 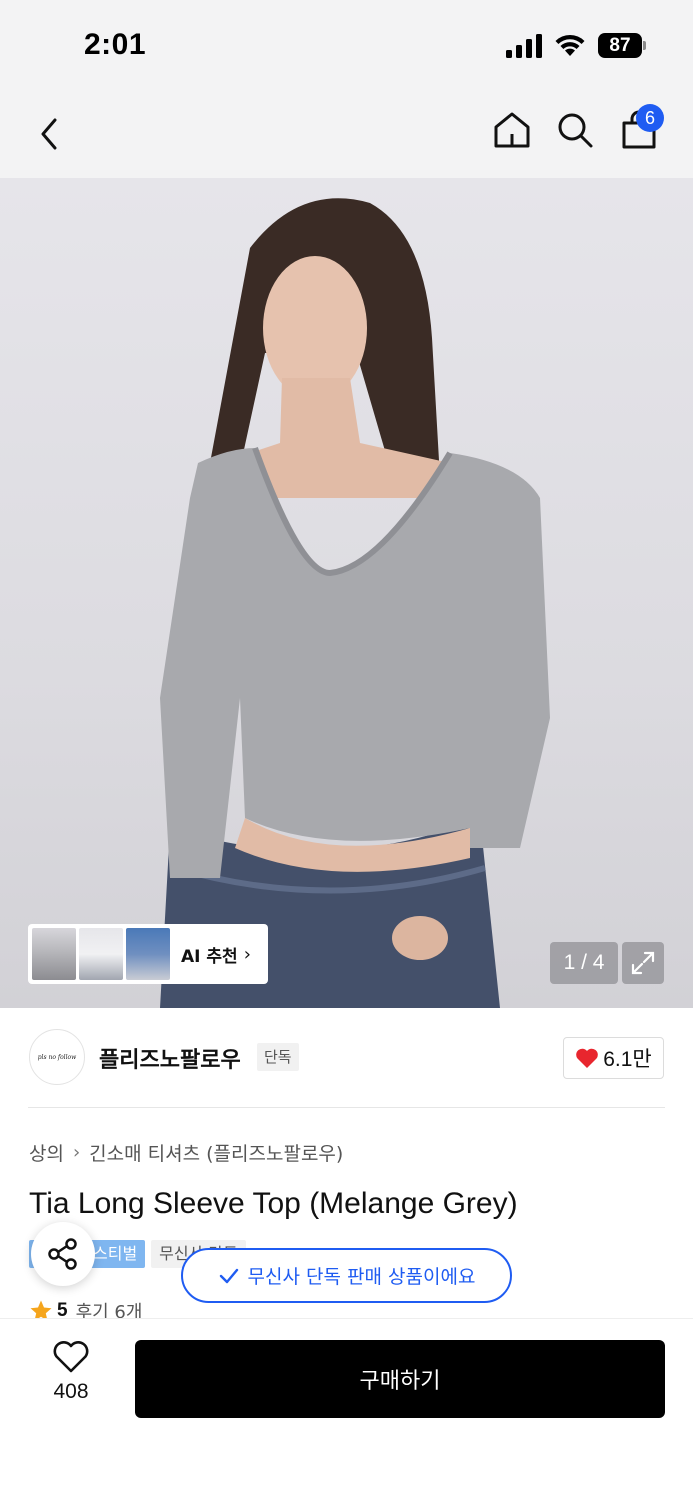 What do you see at coordinates (273, 1203) in the screenshot?
I see `product-title: Tia Long Sleeve Top (Melange Grey)` at bounding box center [273, 1203].